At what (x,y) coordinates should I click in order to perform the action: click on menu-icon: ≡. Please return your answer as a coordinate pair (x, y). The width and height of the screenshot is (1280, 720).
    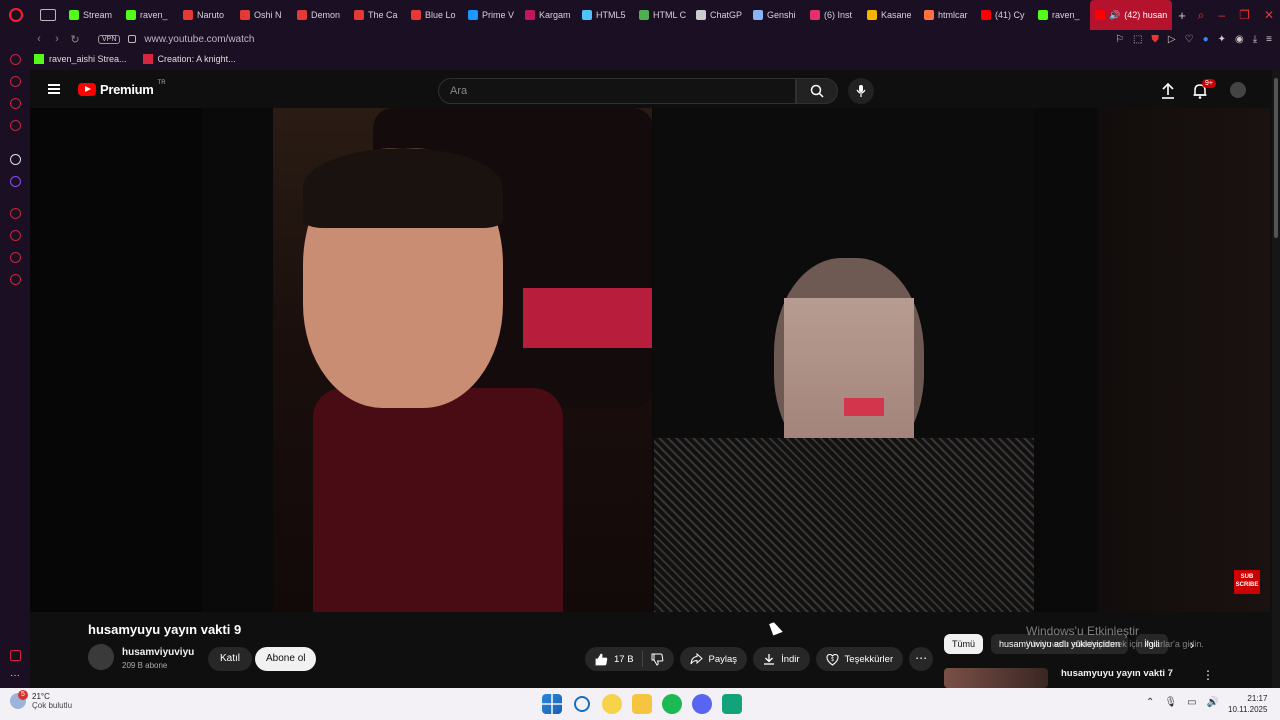
    Looking at the image, I should click on (1269, 39).